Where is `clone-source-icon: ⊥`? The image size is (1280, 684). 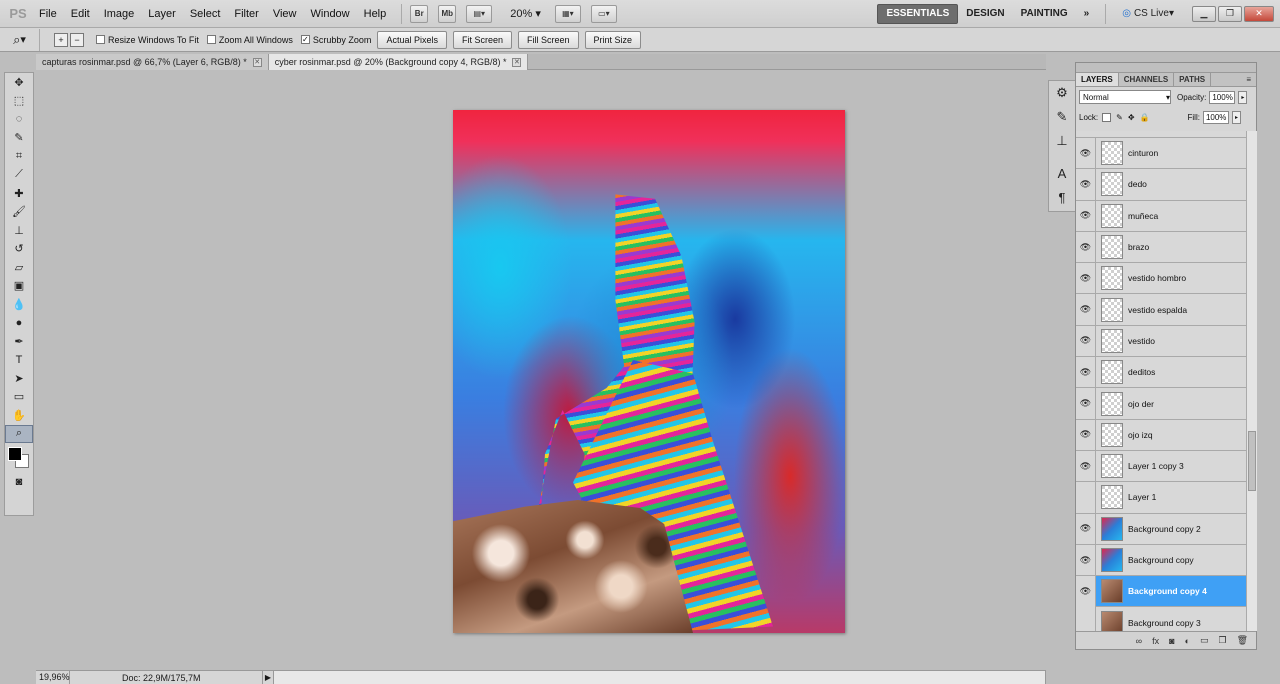 clone-source-icon: ⊥ is located at coordinates (1062, 141).